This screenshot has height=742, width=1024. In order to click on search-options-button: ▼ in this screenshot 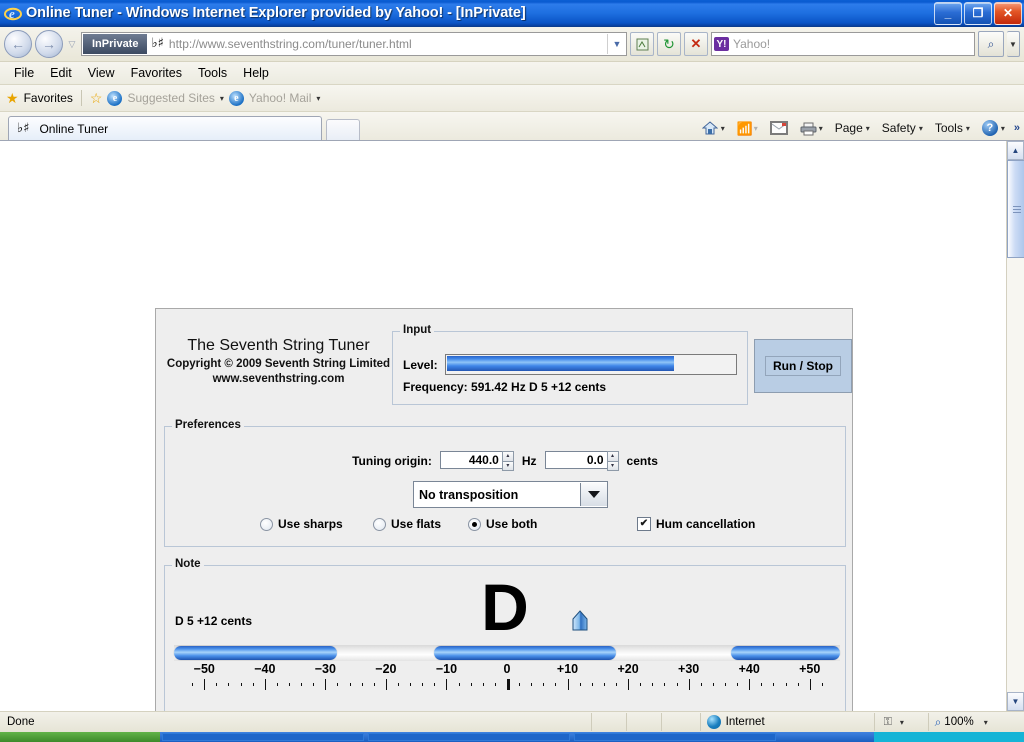, I will do `click(1013, 44)`.